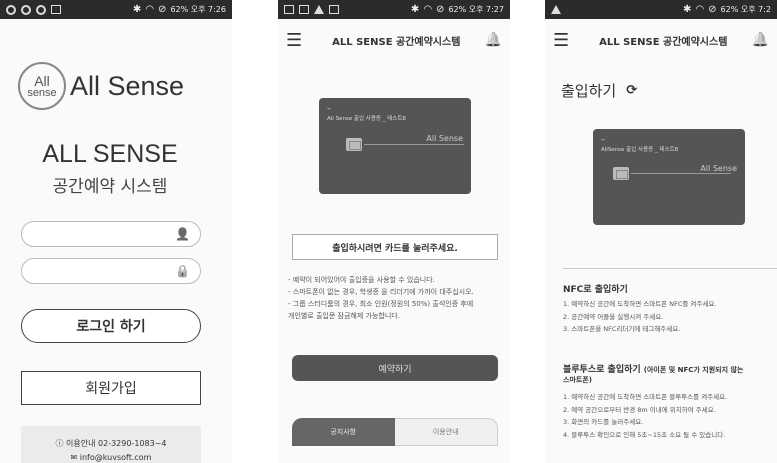  I want to click on info-icon: ⓘ, so click(61, 443).